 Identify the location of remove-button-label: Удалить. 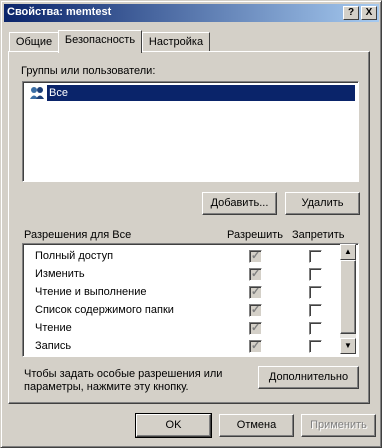
(322, 203).